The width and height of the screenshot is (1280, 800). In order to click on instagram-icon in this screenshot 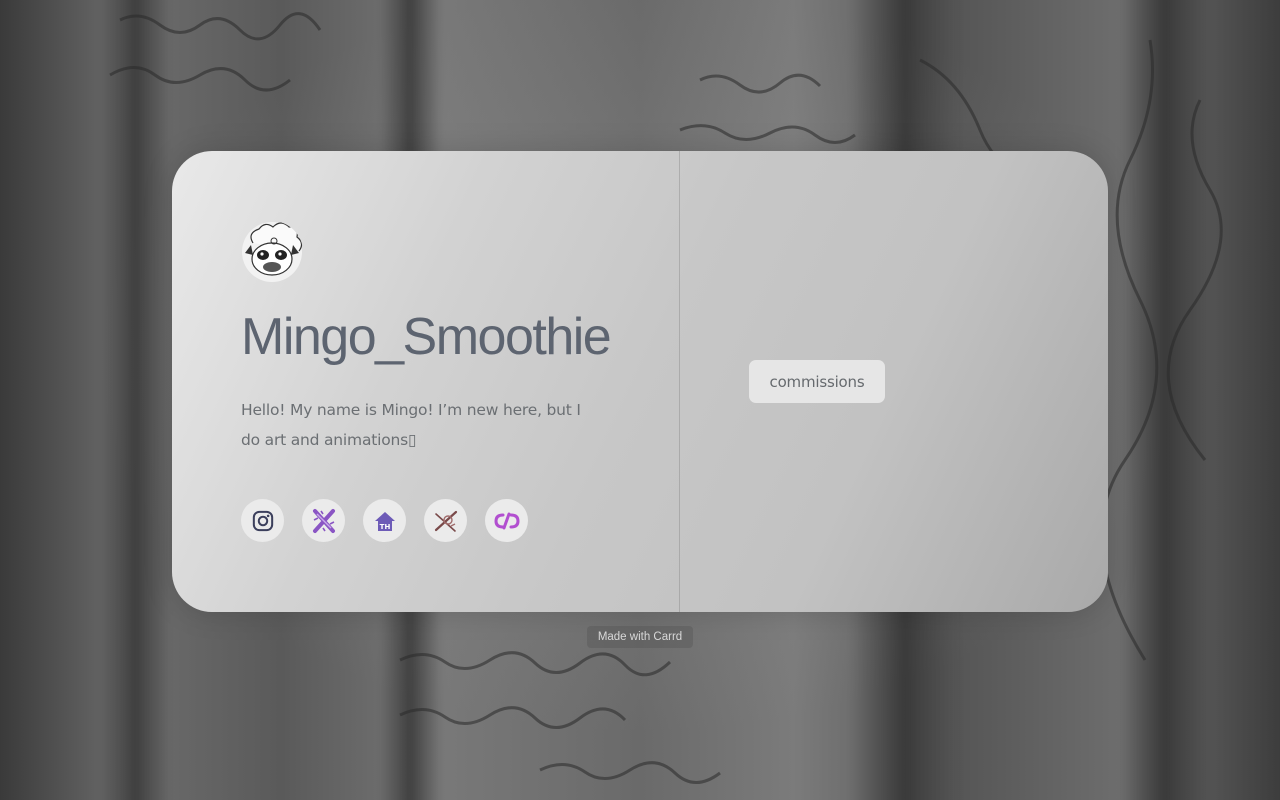, I will do `click(262, 520)`.